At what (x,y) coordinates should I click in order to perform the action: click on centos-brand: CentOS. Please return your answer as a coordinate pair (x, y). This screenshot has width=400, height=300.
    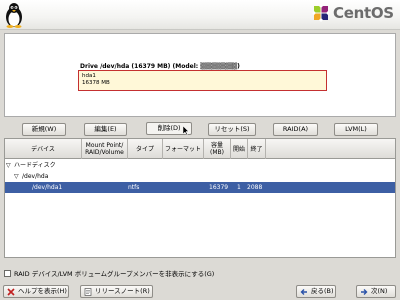
    Looking at the image, I should click on (353, 13).